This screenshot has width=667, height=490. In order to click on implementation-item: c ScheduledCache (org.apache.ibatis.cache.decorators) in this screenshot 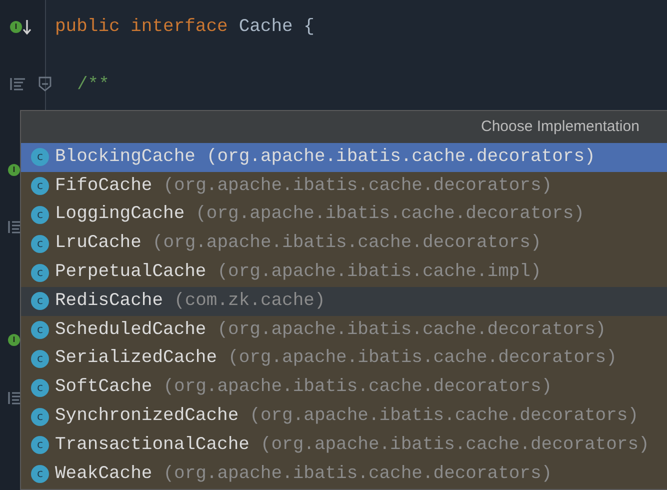, I will do `click(344, 330)`.